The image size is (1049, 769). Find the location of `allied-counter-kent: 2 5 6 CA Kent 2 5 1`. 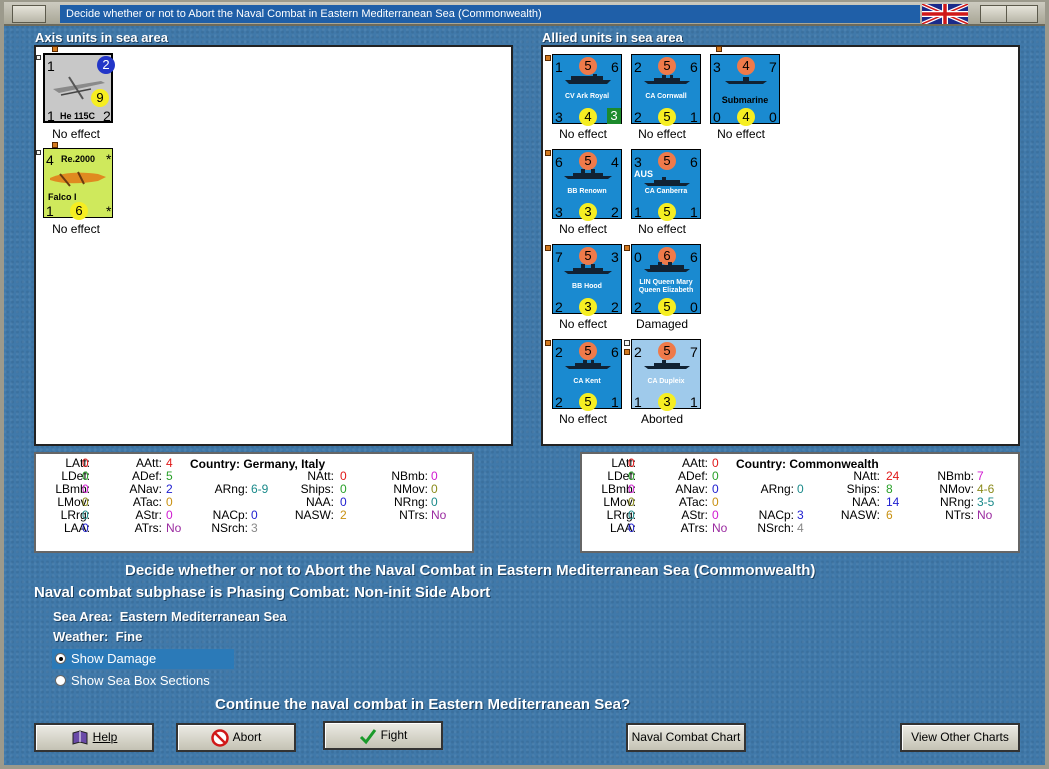

allied-counter-kent: 2 5 6 CA Kent 2 5 1 is located at coordinates (587, 375).